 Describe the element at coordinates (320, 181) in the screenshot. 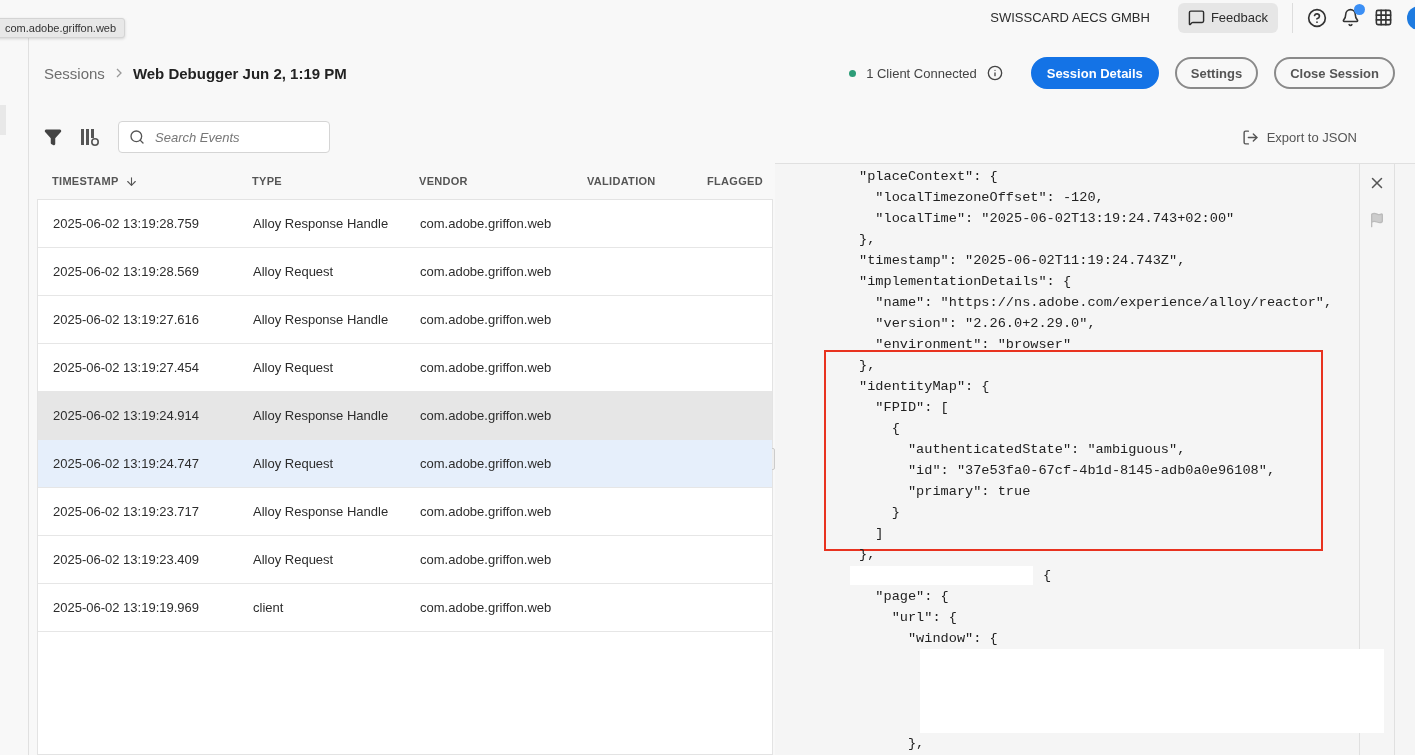

I see `column-header: TYPE` at that location.